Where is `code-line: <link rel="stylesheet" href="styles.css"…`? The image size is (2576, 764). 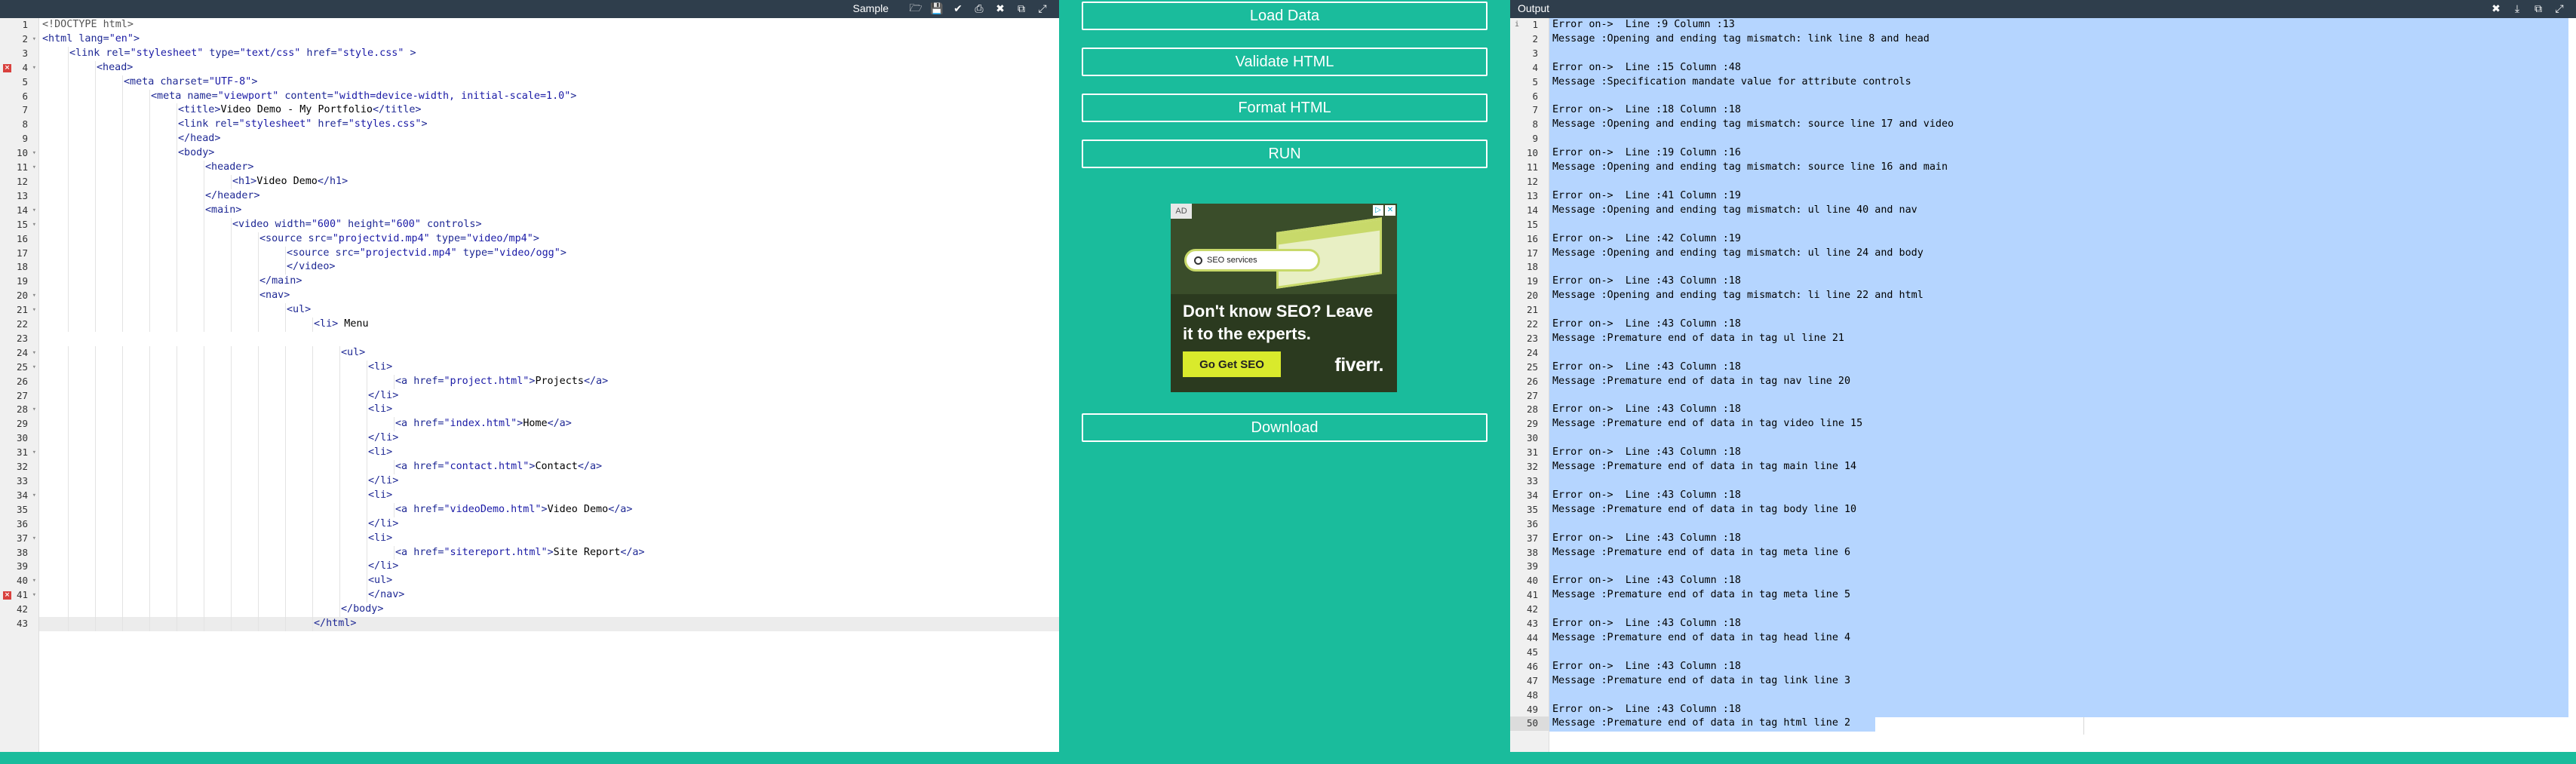 code-line: <link rel="stylesheet" href="styles.css"… is located at coordinates (549, 125).